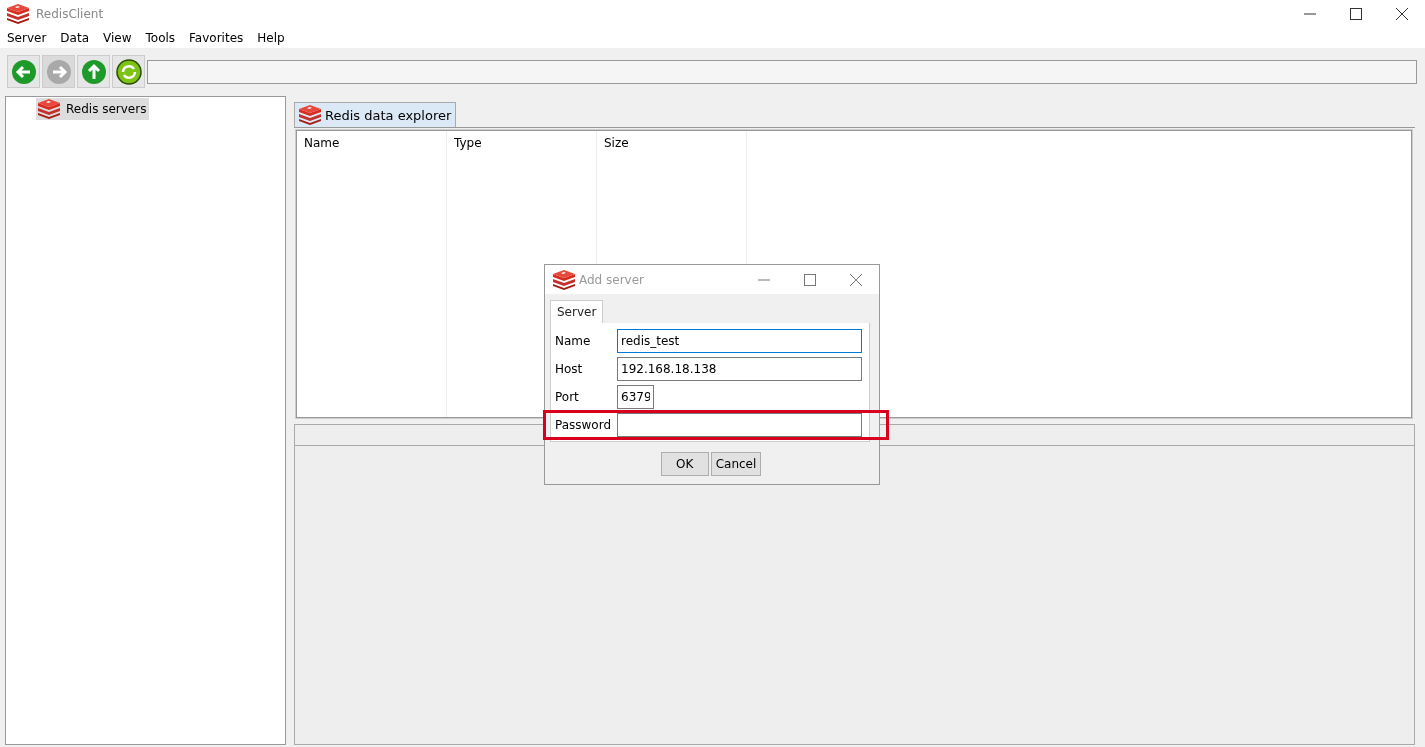  What do you see at coordinates (1402, 14) in the screenshot?
I see `close-icon` at bounding box center [1402, 14].